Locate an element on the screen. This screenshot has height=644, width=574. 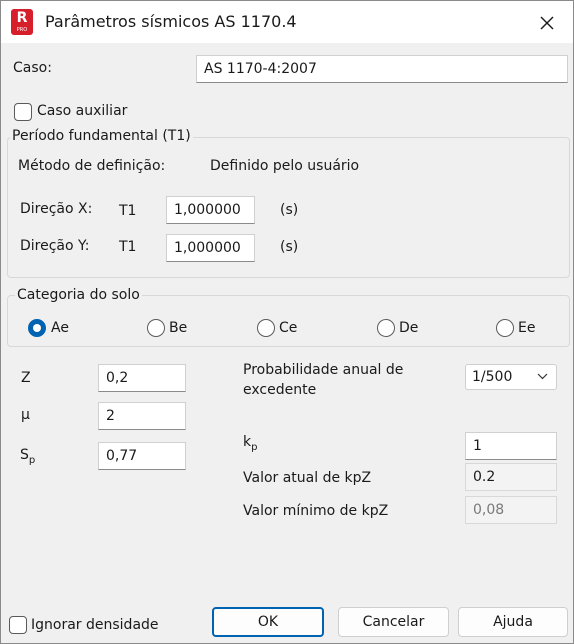
kpz-minimo-field: 0,08 is located at coordinates (511, 510).